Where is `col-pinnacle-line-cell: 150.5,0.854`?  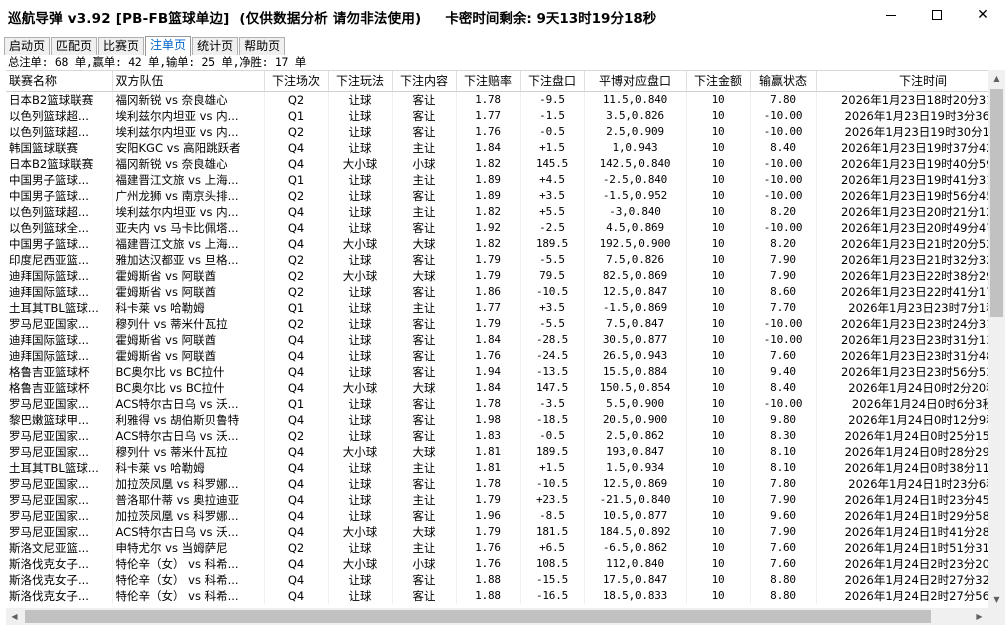
col-pinnacle-line-cell: 150.5,0.854 is located at coordinates (635, 387).